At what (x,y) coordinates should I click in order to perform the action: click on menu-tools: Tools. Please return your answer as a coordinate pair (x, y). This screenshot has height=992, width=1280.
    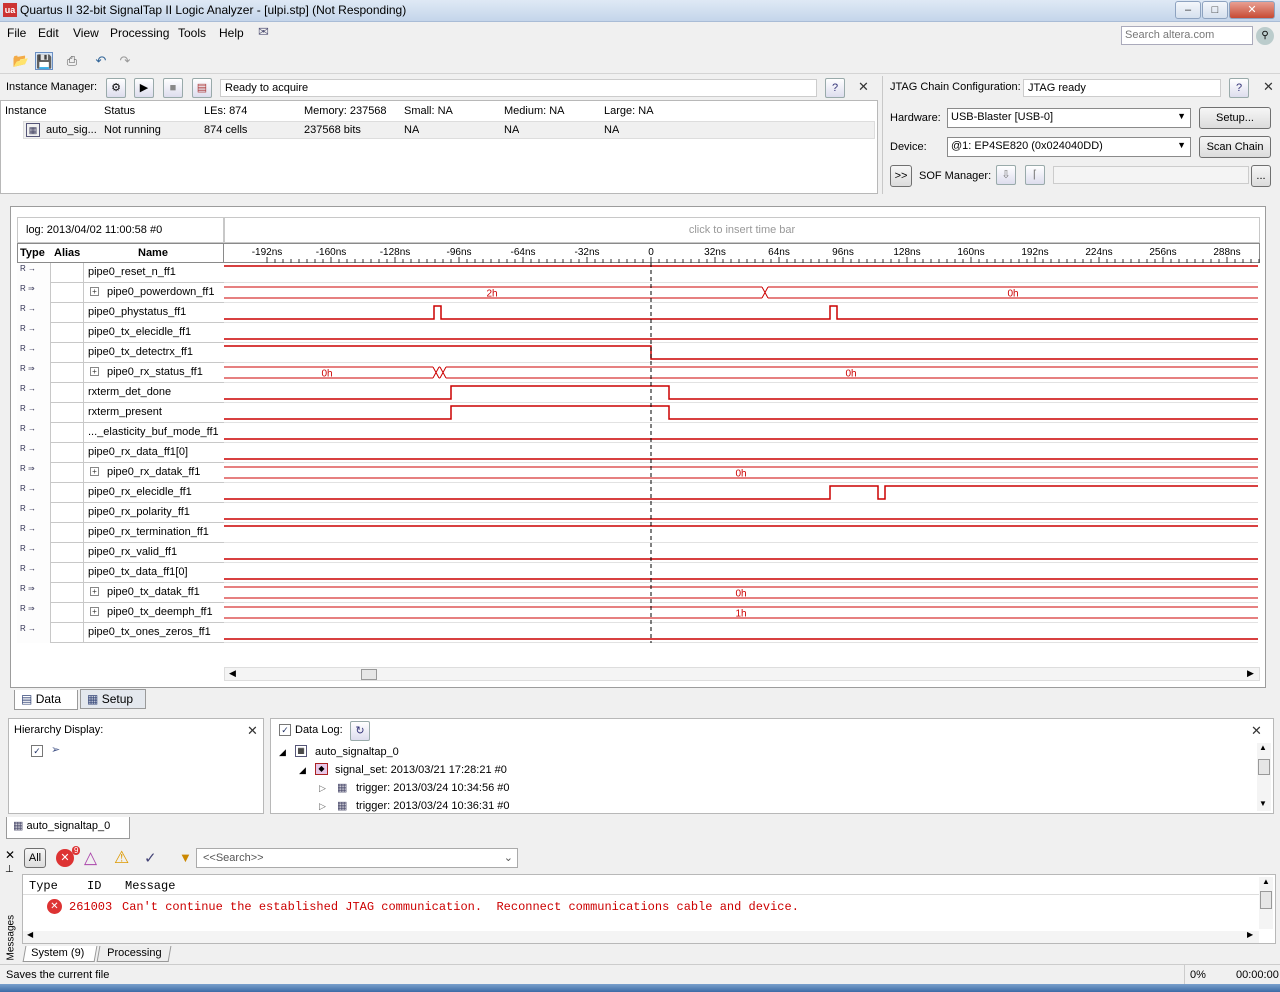
    Looking at the image, I should click on (192, 33).